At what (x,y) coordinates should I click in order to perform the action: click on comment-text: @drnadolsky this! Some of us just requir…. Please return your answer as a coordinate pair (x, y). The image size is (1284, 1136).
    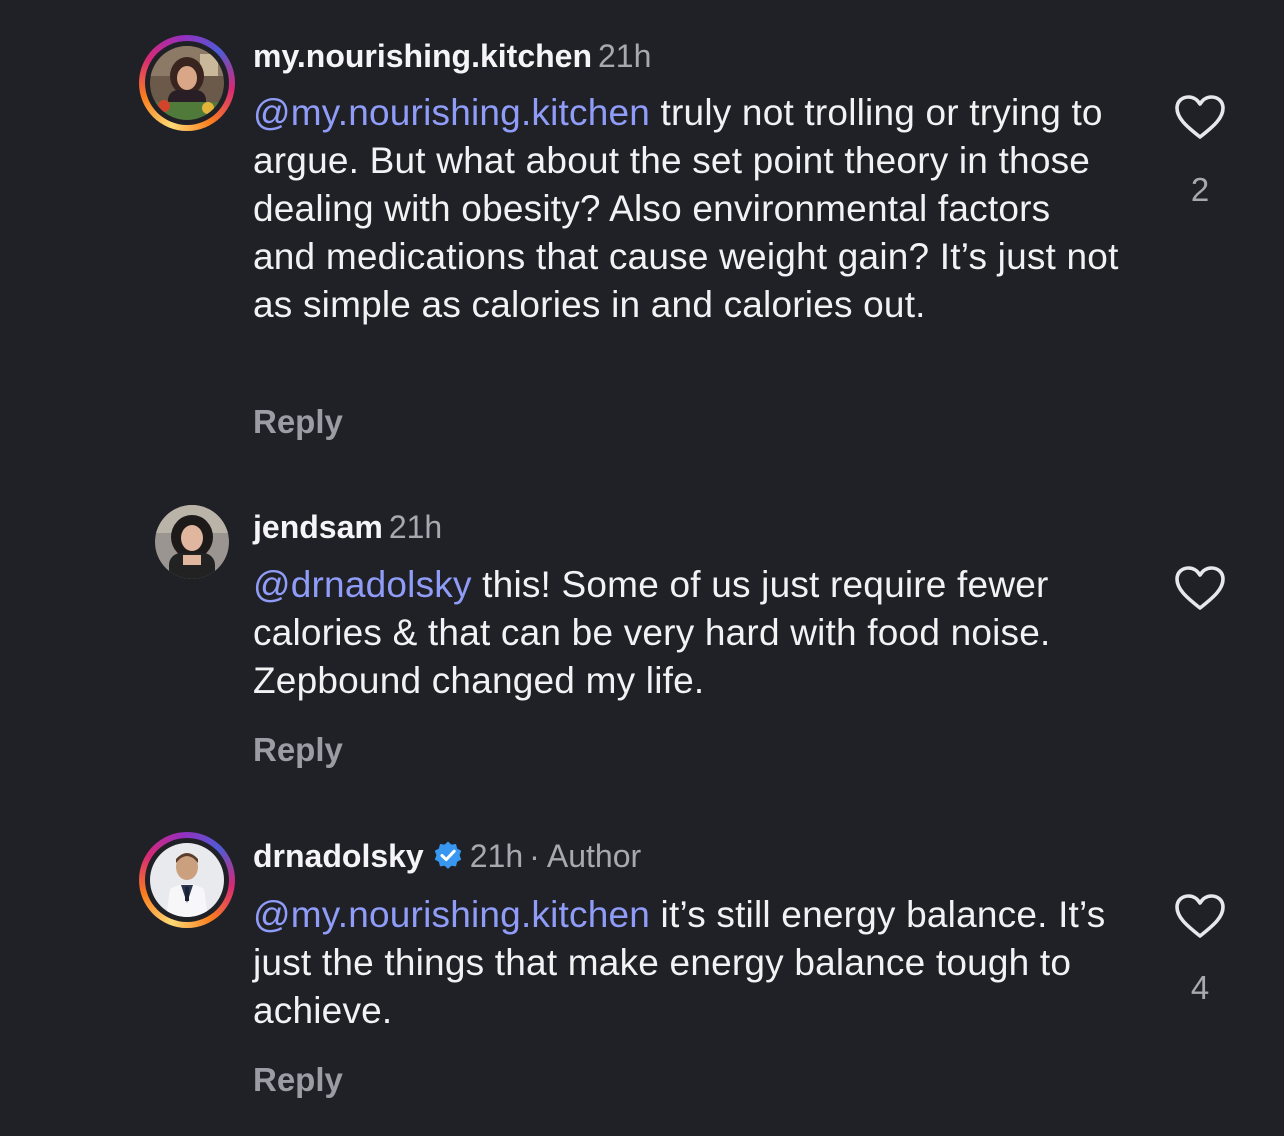
    Looking at the image, I should click on (688, 633).